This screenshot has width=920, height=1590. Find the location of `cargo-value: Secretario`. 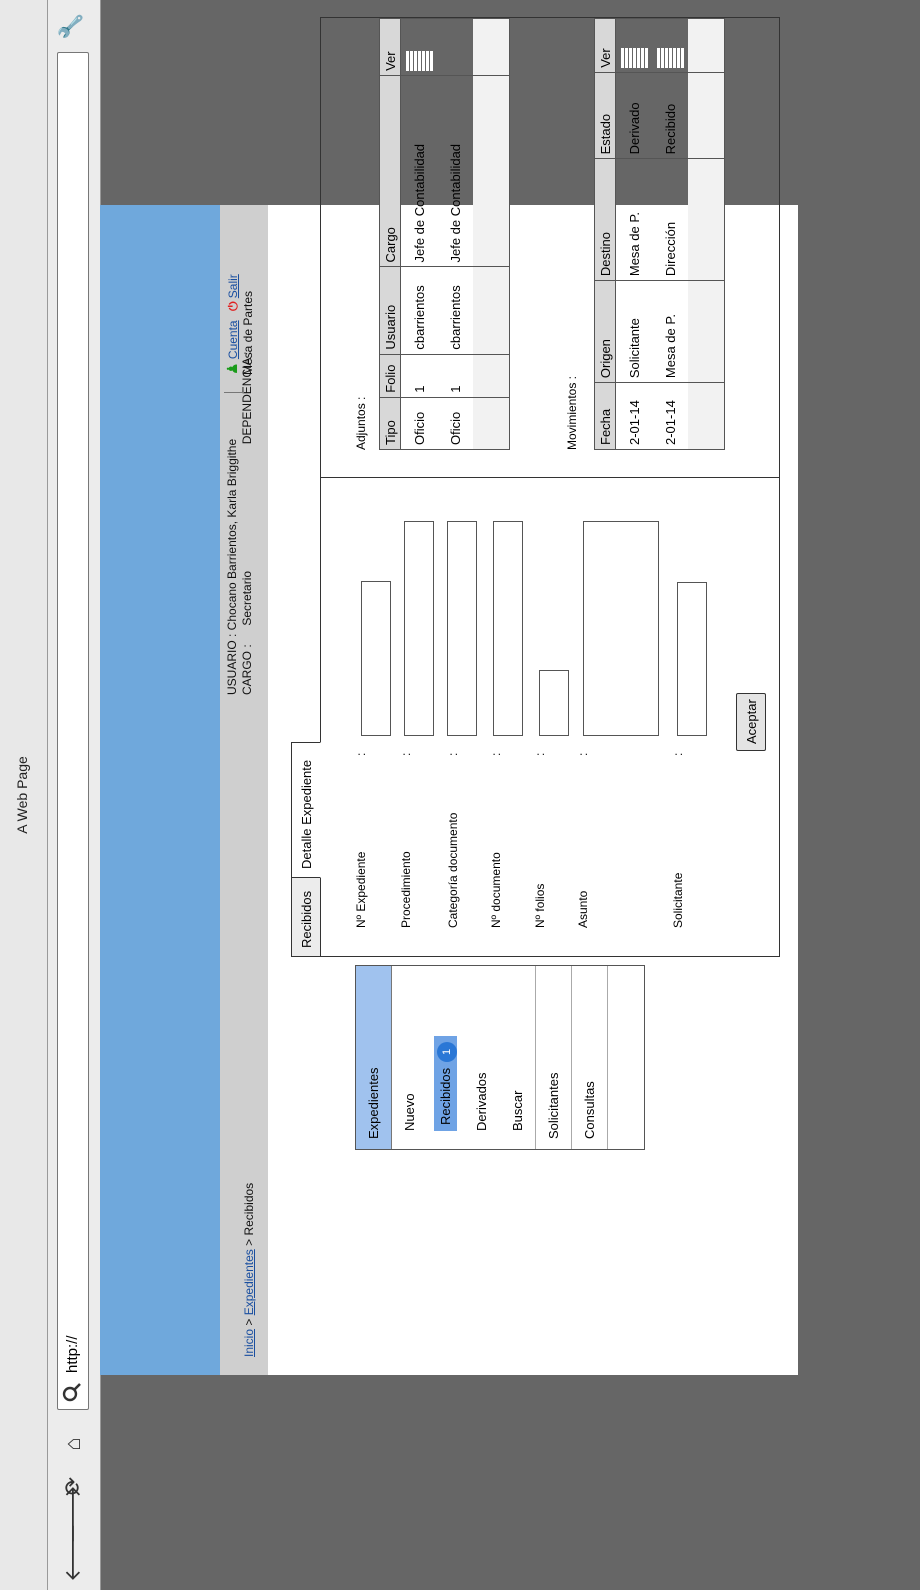

cargo-value: Secretario is located at coordinates (247, 598).